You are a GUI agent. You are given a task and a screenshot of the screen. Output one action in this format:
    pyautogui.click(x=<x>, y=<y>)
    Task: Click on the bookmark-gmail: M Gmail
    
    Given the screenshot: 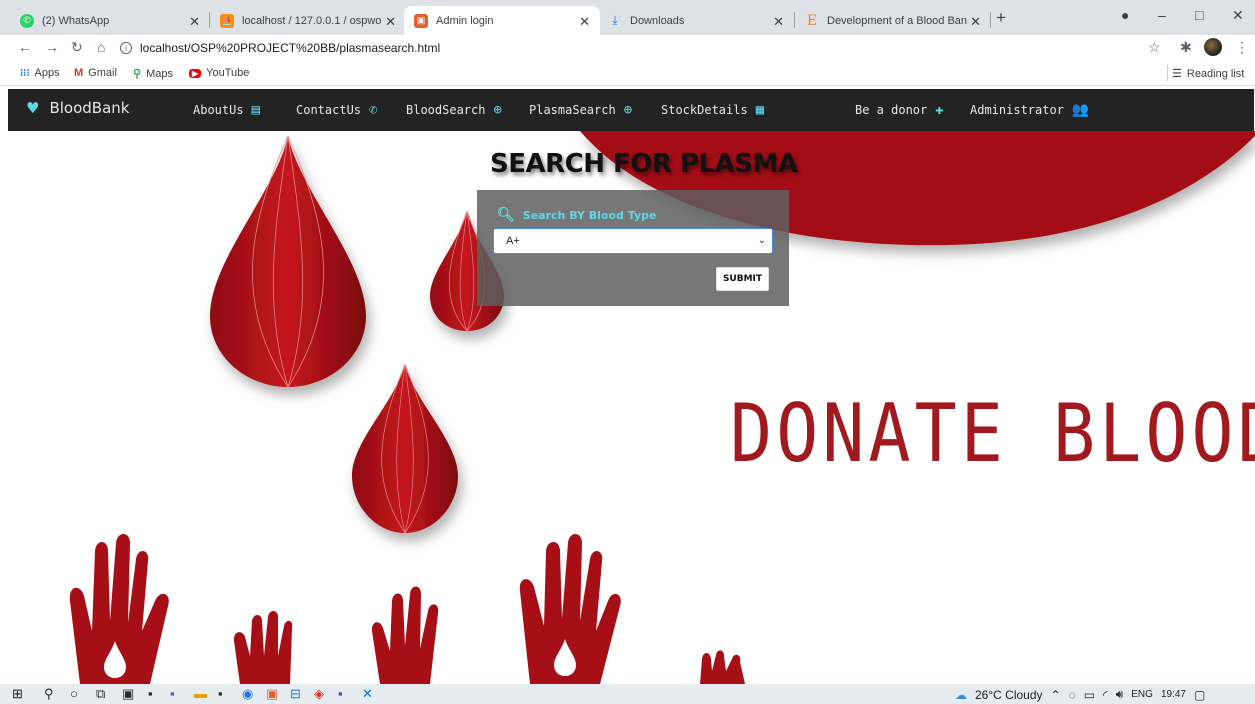 What is the action you would take?
    pyautogui.click(x=95, y=73)
    